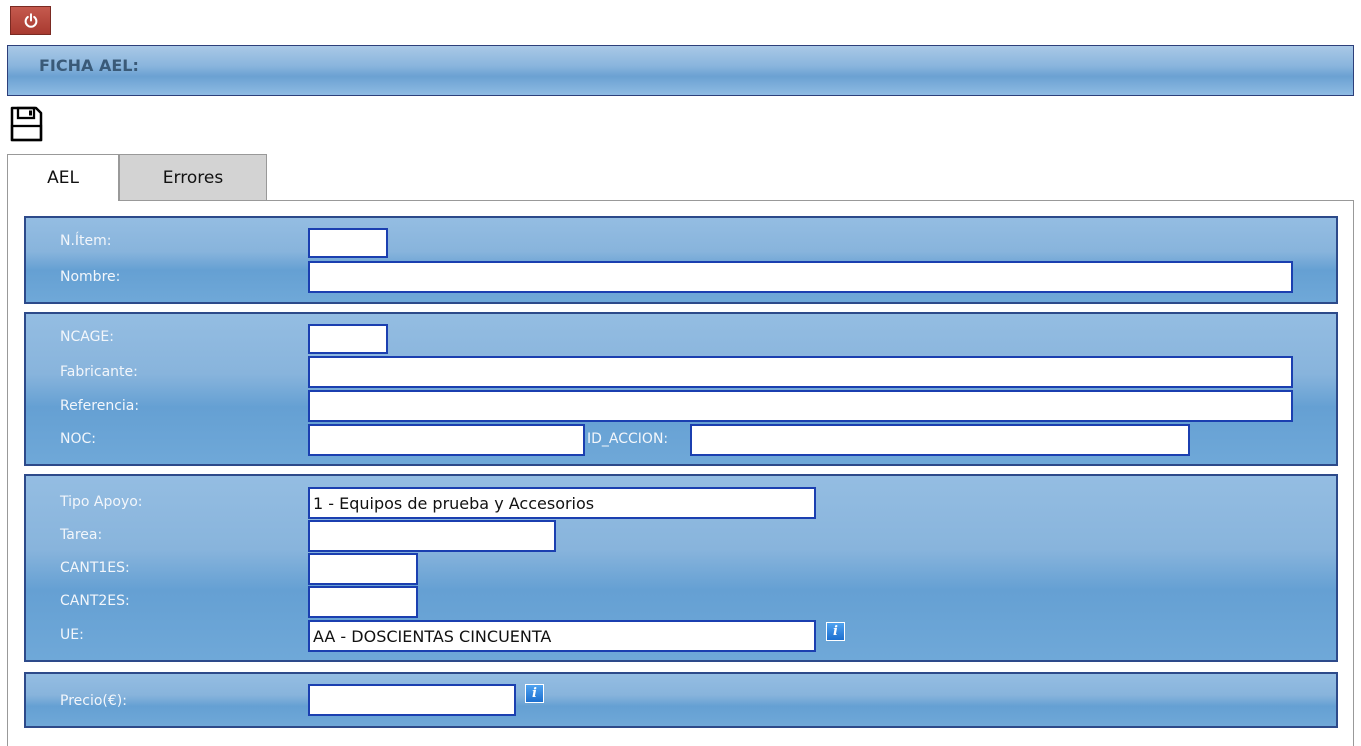 The image size is (1361, 746). I want to click on fabricante-input, so click(800, 372).